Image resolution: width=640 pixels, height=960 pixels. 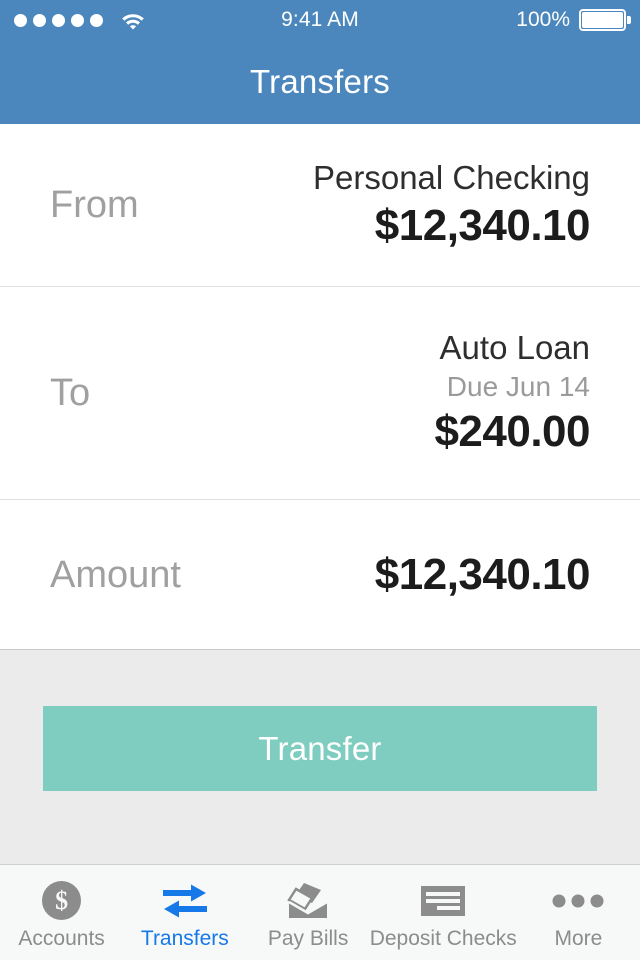 I want to click on from-account-name: Personal Checking, so click(x=451, y=178).